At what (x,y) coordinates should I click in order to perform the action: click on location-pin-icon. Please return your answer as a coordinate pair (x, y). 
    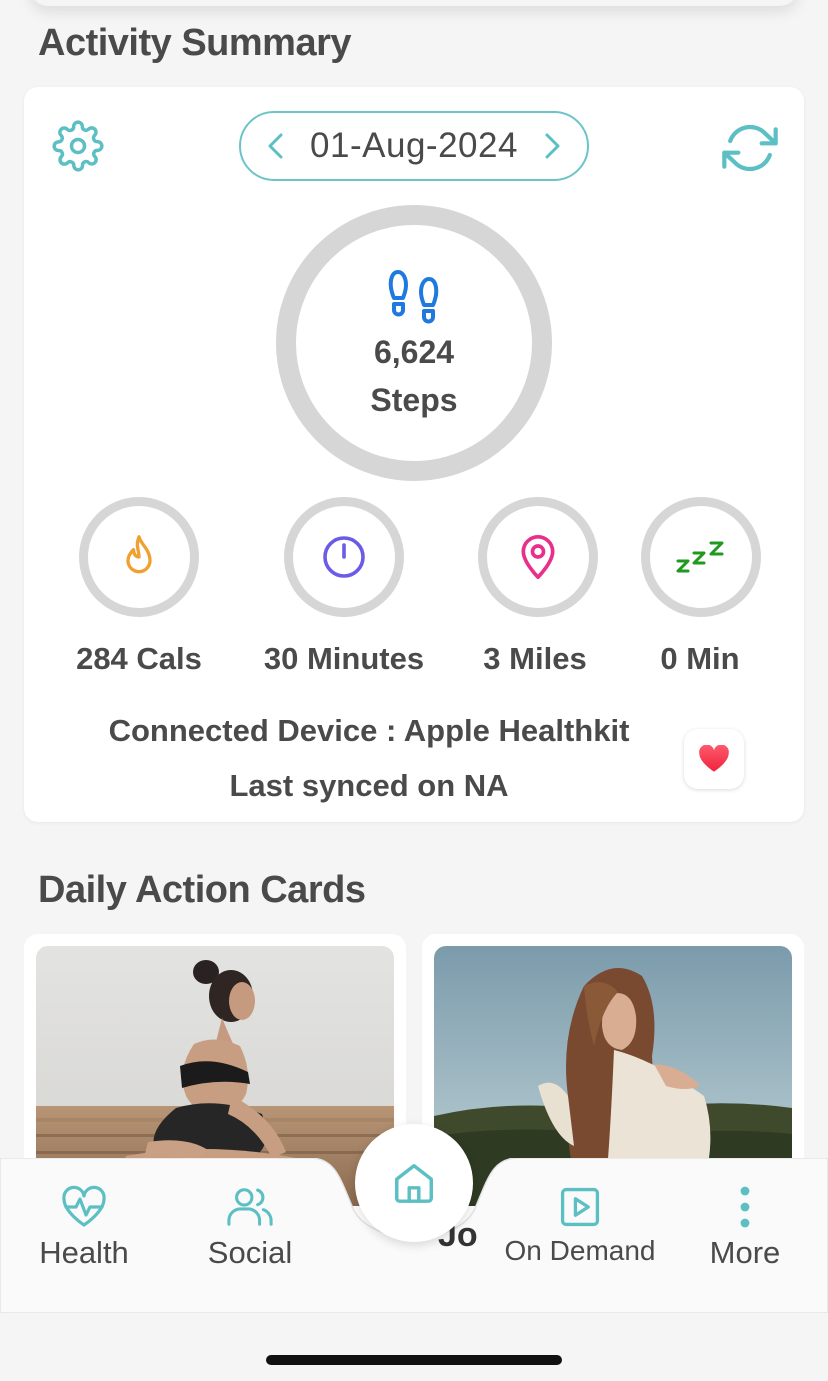
    Looking at the image, I should click on (538, 557).